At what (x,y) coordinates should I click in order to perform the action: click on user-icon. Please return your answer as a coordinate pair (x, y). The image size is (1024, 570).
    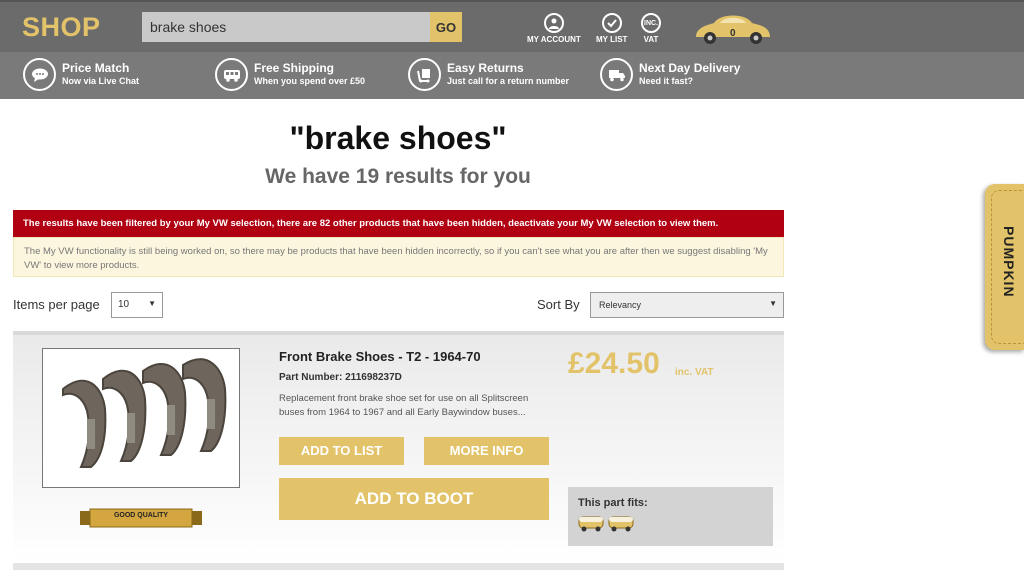
    Looking at the image, I should click on (553, 23).